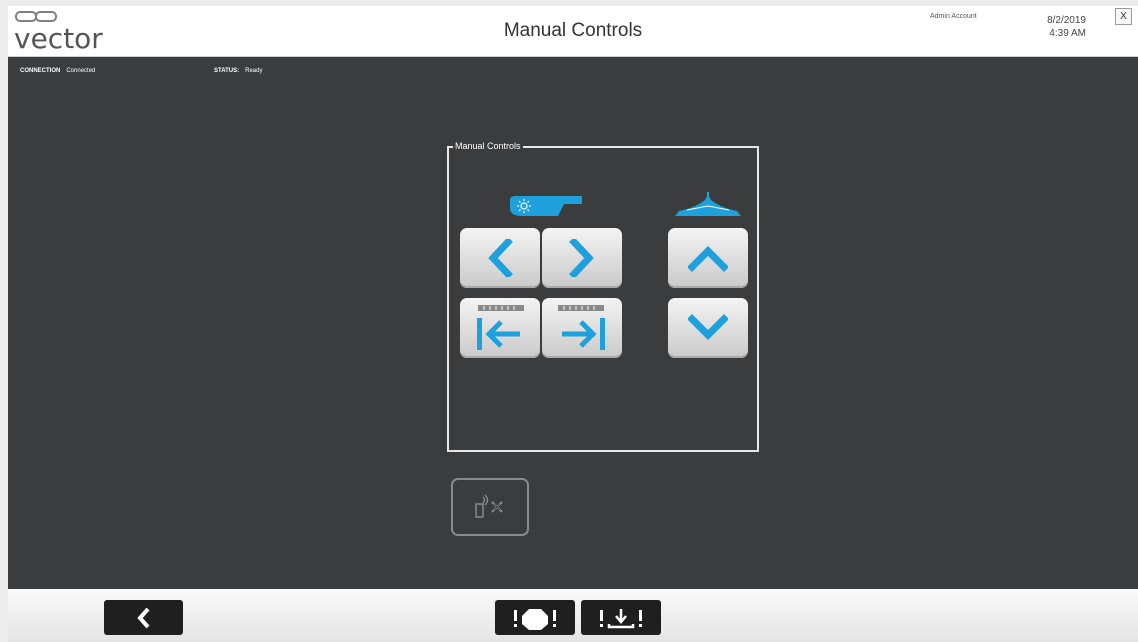 The image size is (1138, 642). I want to click on chevron-down-icon, so click(708, 327).